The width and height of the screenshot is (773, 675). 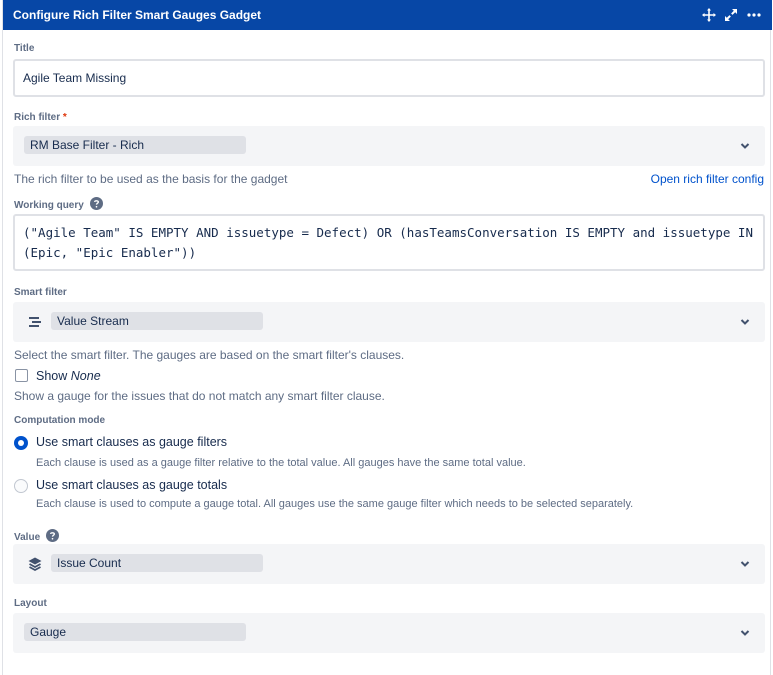 What do you see at coordinates (52, 376) in the screenshot?
I see `show-none-prefix: Show` at bounding box center [52, 376].